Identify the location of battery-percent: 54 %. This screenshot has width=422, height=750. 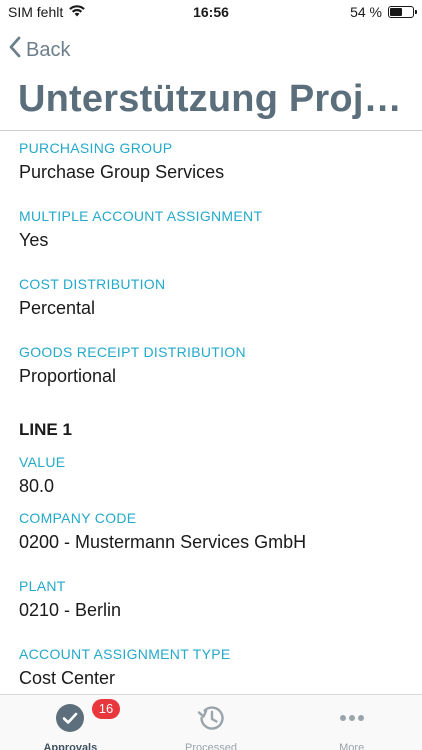
(366, 12).